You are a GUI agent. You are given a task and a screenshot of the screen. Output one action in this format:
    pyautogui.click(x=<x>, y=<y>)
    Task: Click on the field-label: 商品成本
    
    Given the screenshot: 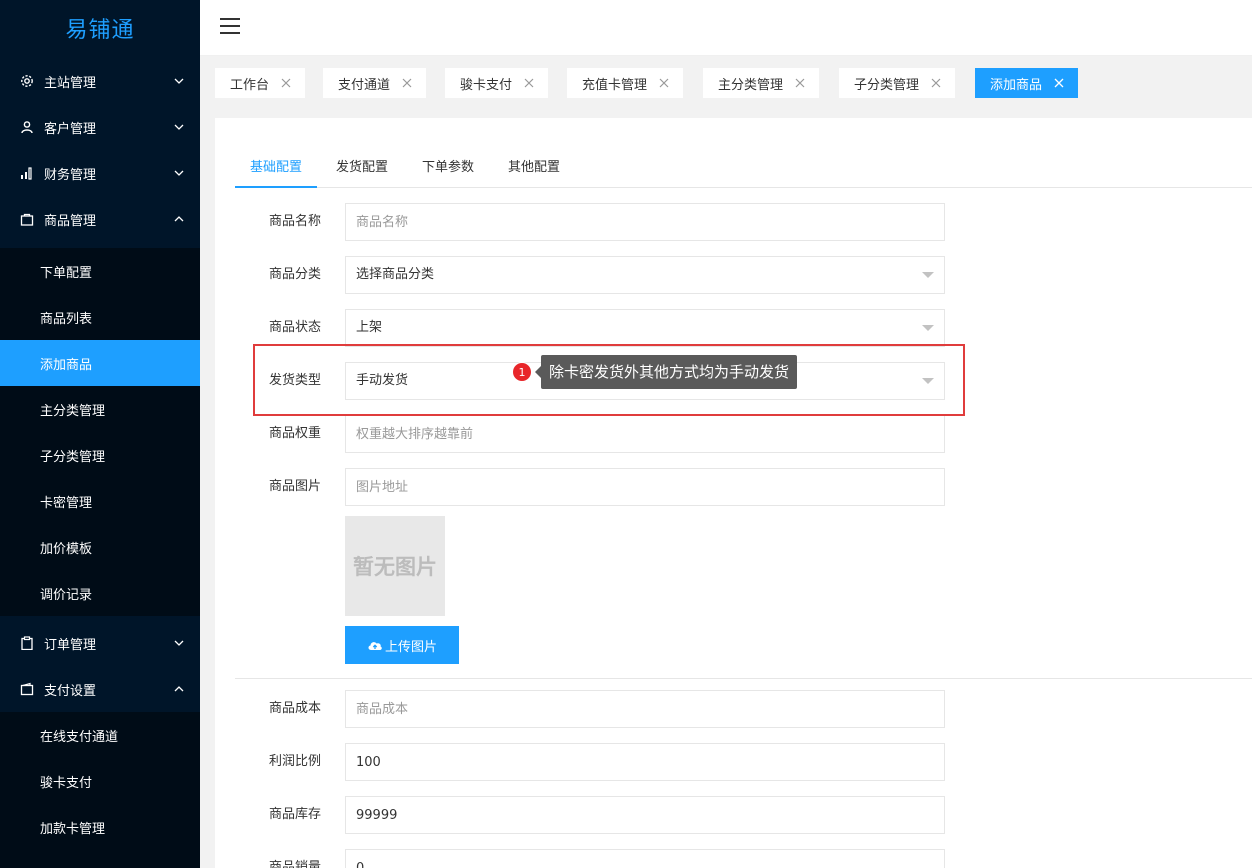 What is the action you would take?
    pyautogui.click(x=294, y=708)
    